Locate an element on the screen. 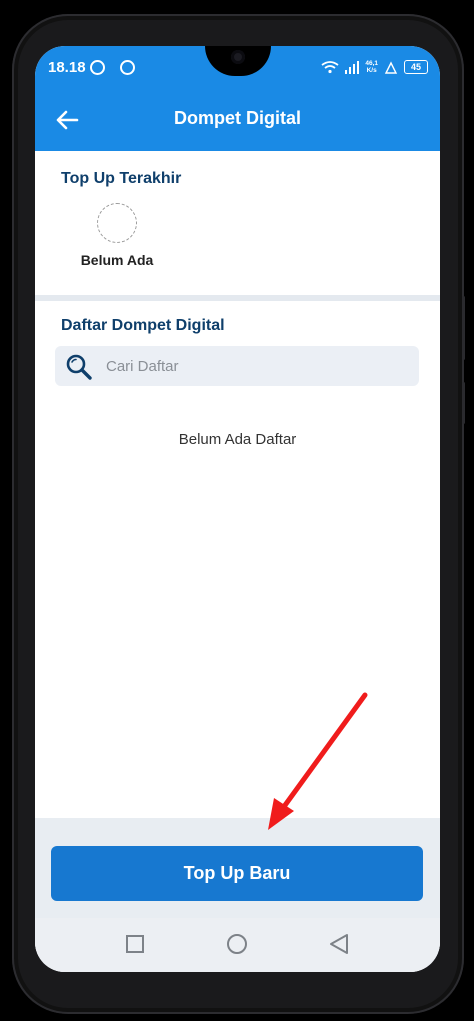 The height and width of the screenshot is (1021, 474). front-camera is located at coordinates (238, 57).